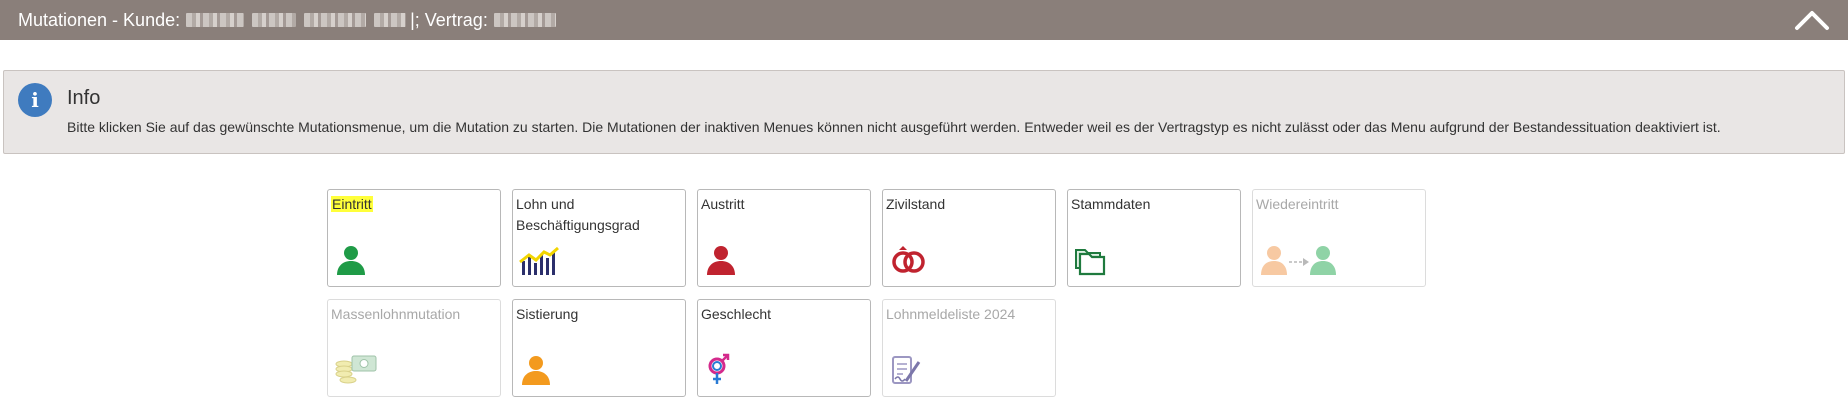 Image resolution: width=1848 pixels, height=404 pixels. Describe the element at coordinates (908, 259) in the screenshot. I see `rings-icon` at that location.